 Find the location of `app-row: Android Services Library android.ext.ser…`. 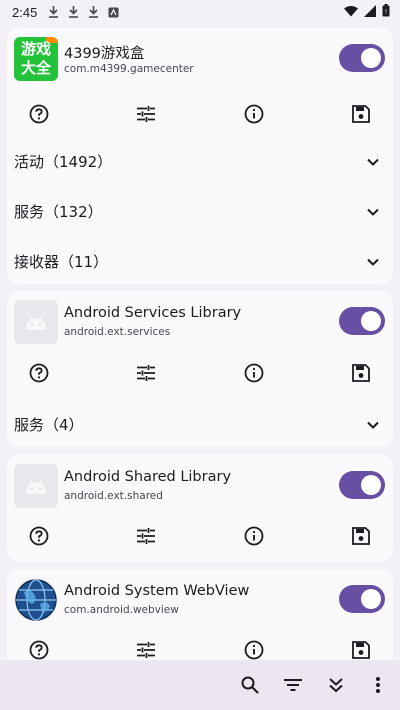

app-row: Android Services Library android.ext.ser… is located at coordinates (200, 323).